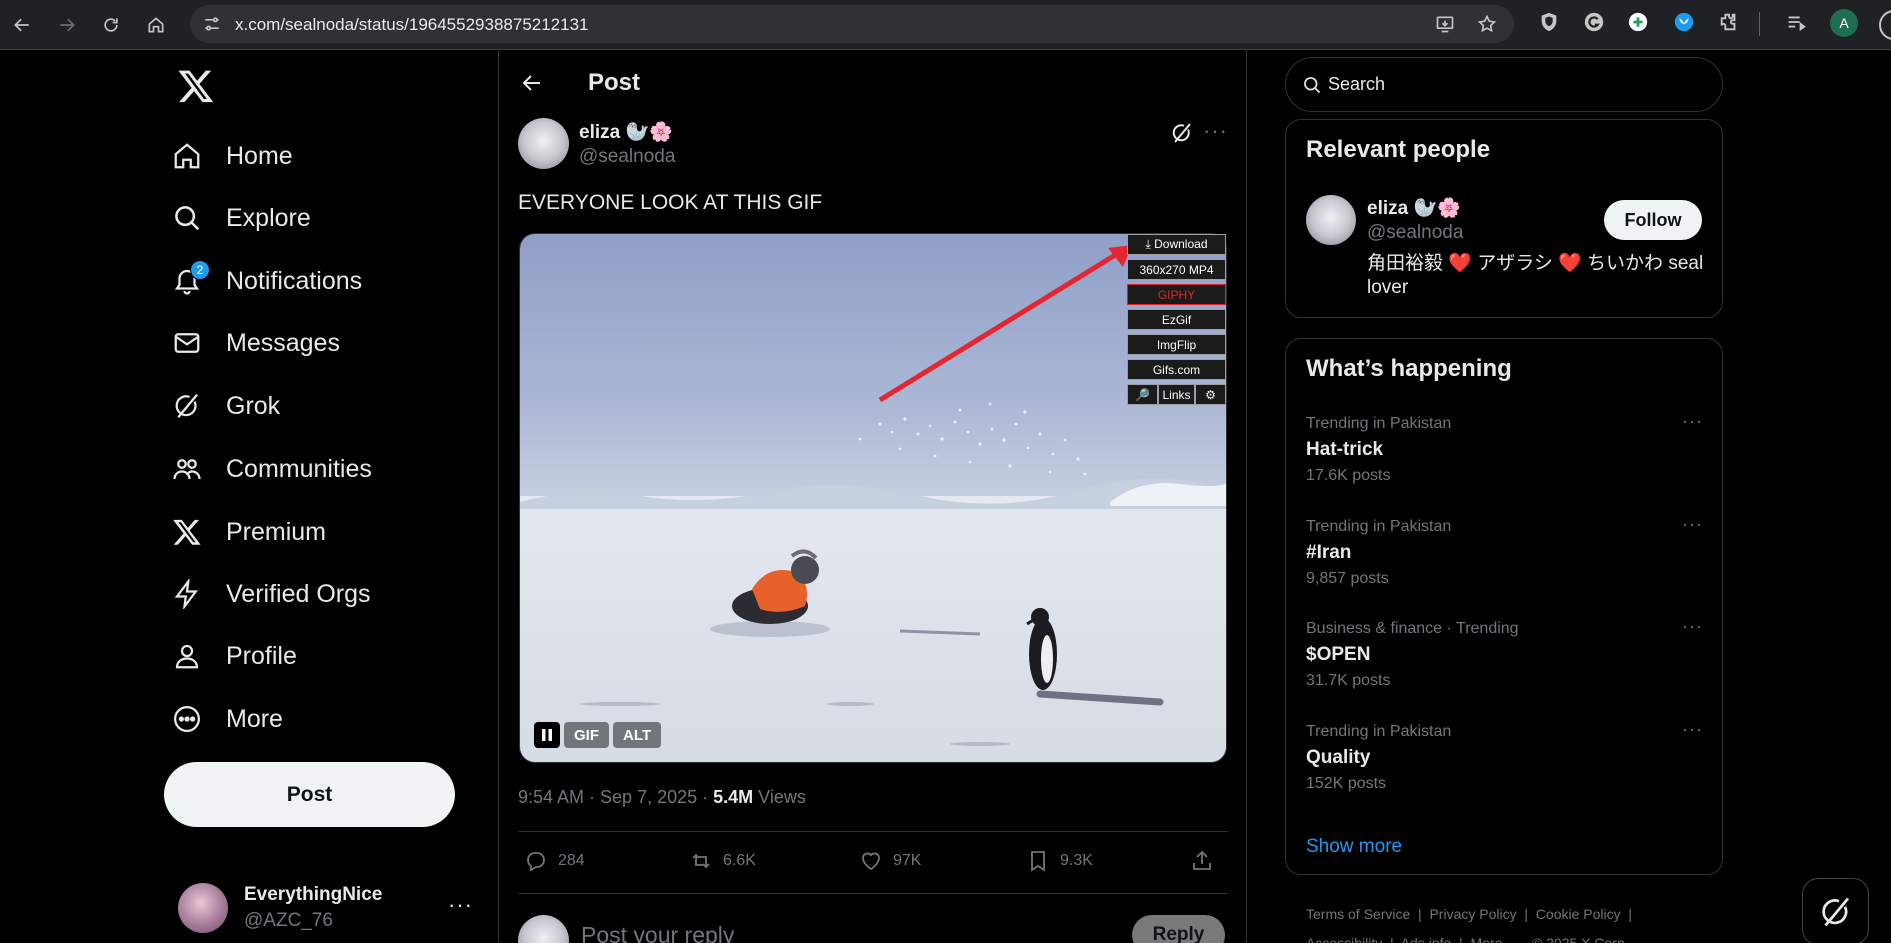  What do you see at coordinates (1207, 861) in the screenshot?
I see `share-action` at bounding box center [1207, 861].